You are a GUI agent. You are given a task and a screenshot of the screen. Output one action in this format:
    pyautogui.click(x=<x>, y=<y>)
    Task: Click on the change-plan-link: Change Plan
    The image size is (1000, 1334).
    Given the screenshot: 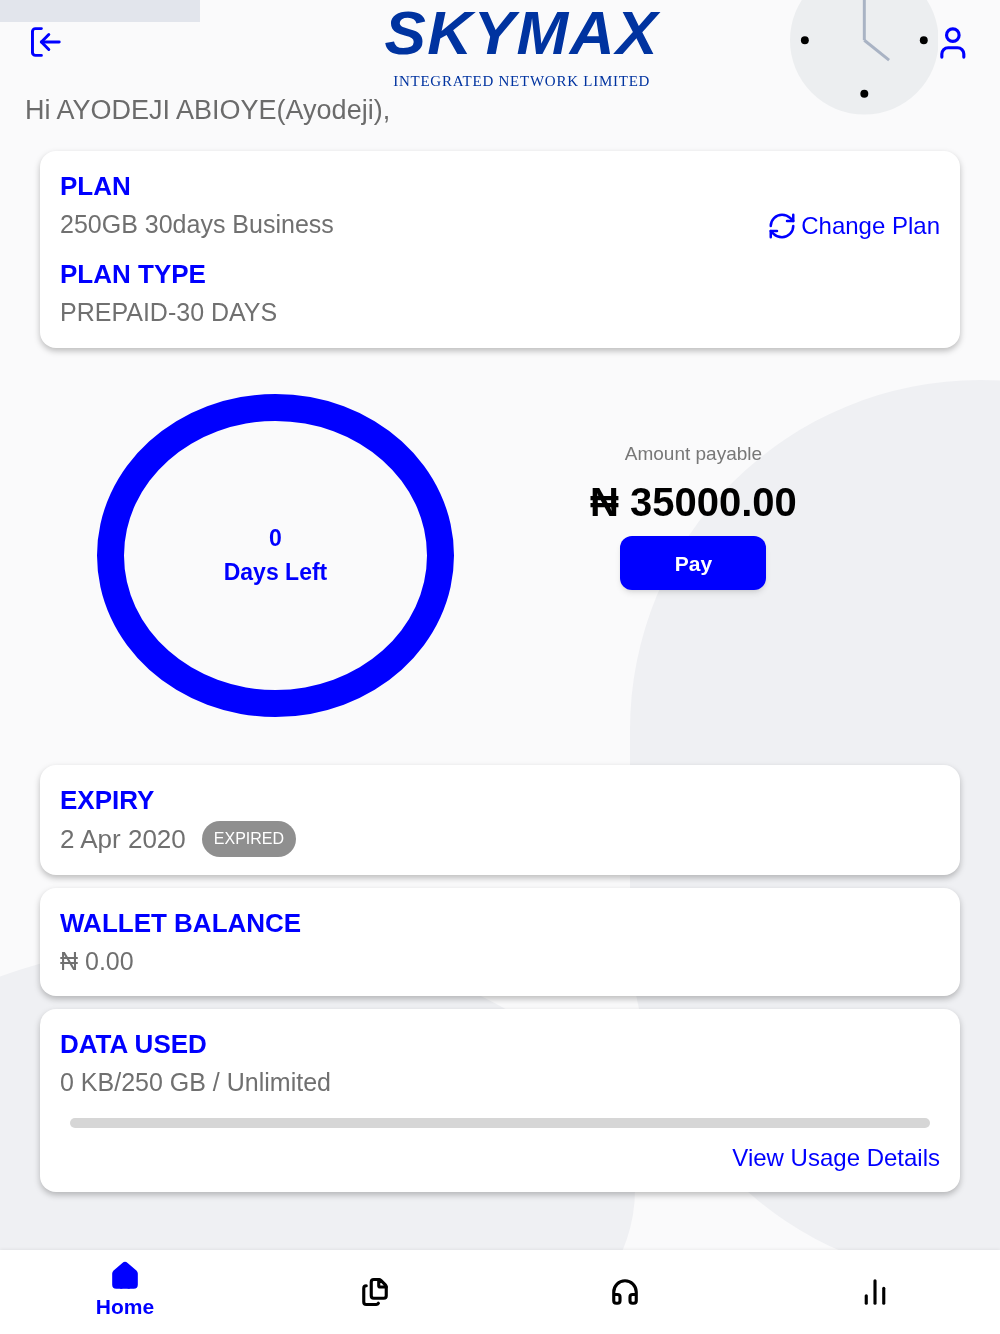 What is the action you would take?
    pyautogui.click(x=853, y=226)
    